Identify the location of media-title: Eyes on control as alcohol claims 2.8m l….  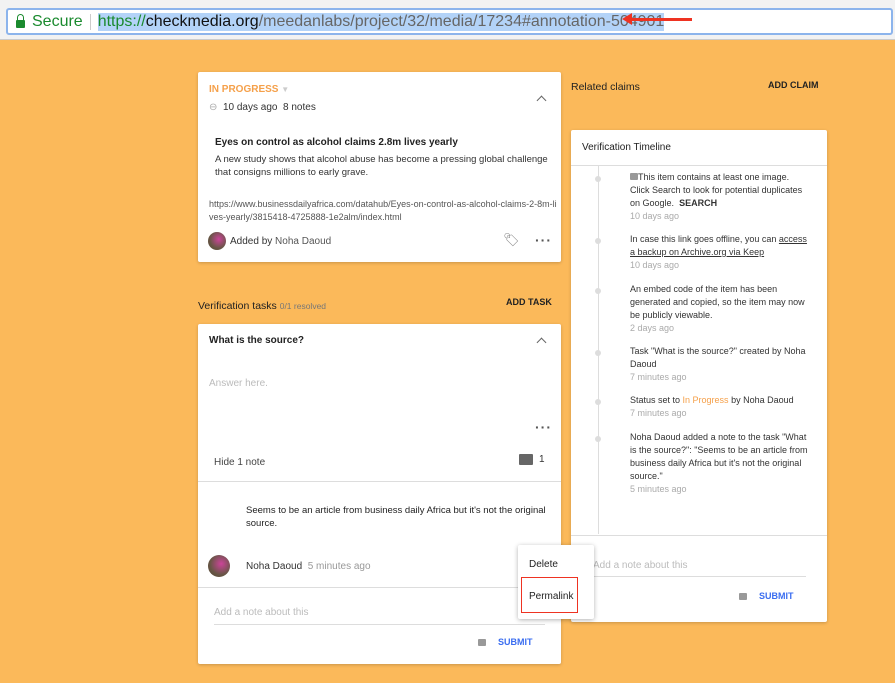
(336, 142).